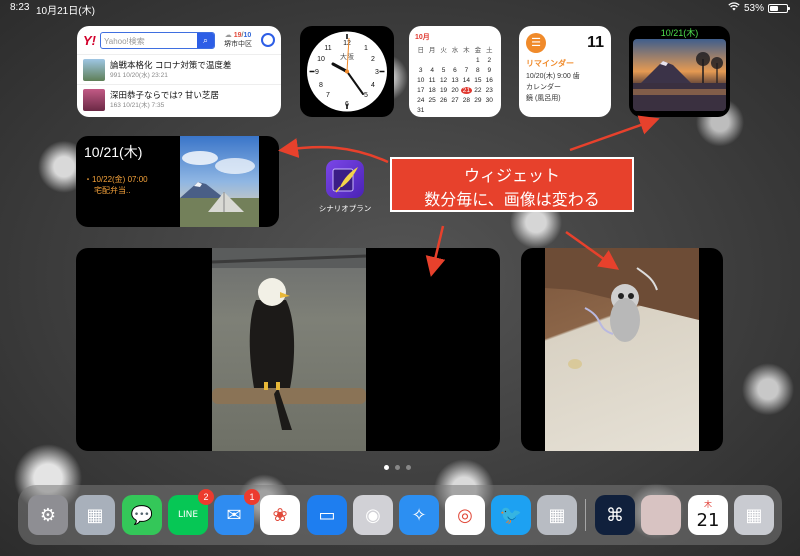 Image resolution: width=800 pixels, height=556 pixels. What do you see at coordinates (89, 40) in the screenshot?
I see `yahoo-logo: Y!` at bounding box center [89, 40].